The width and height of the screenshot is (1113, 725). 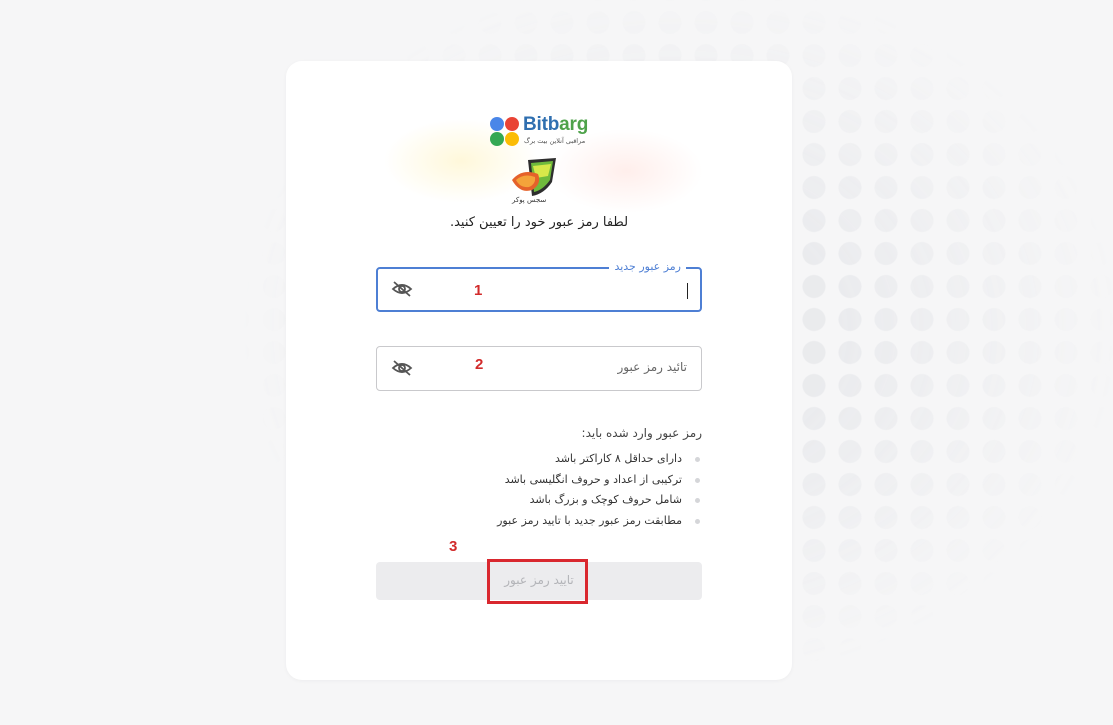 What do you see at coordinates (539, 286) in the screenshot?
I see `new-password-field: رمز عبور جدید` at bounding box center [539, 286].